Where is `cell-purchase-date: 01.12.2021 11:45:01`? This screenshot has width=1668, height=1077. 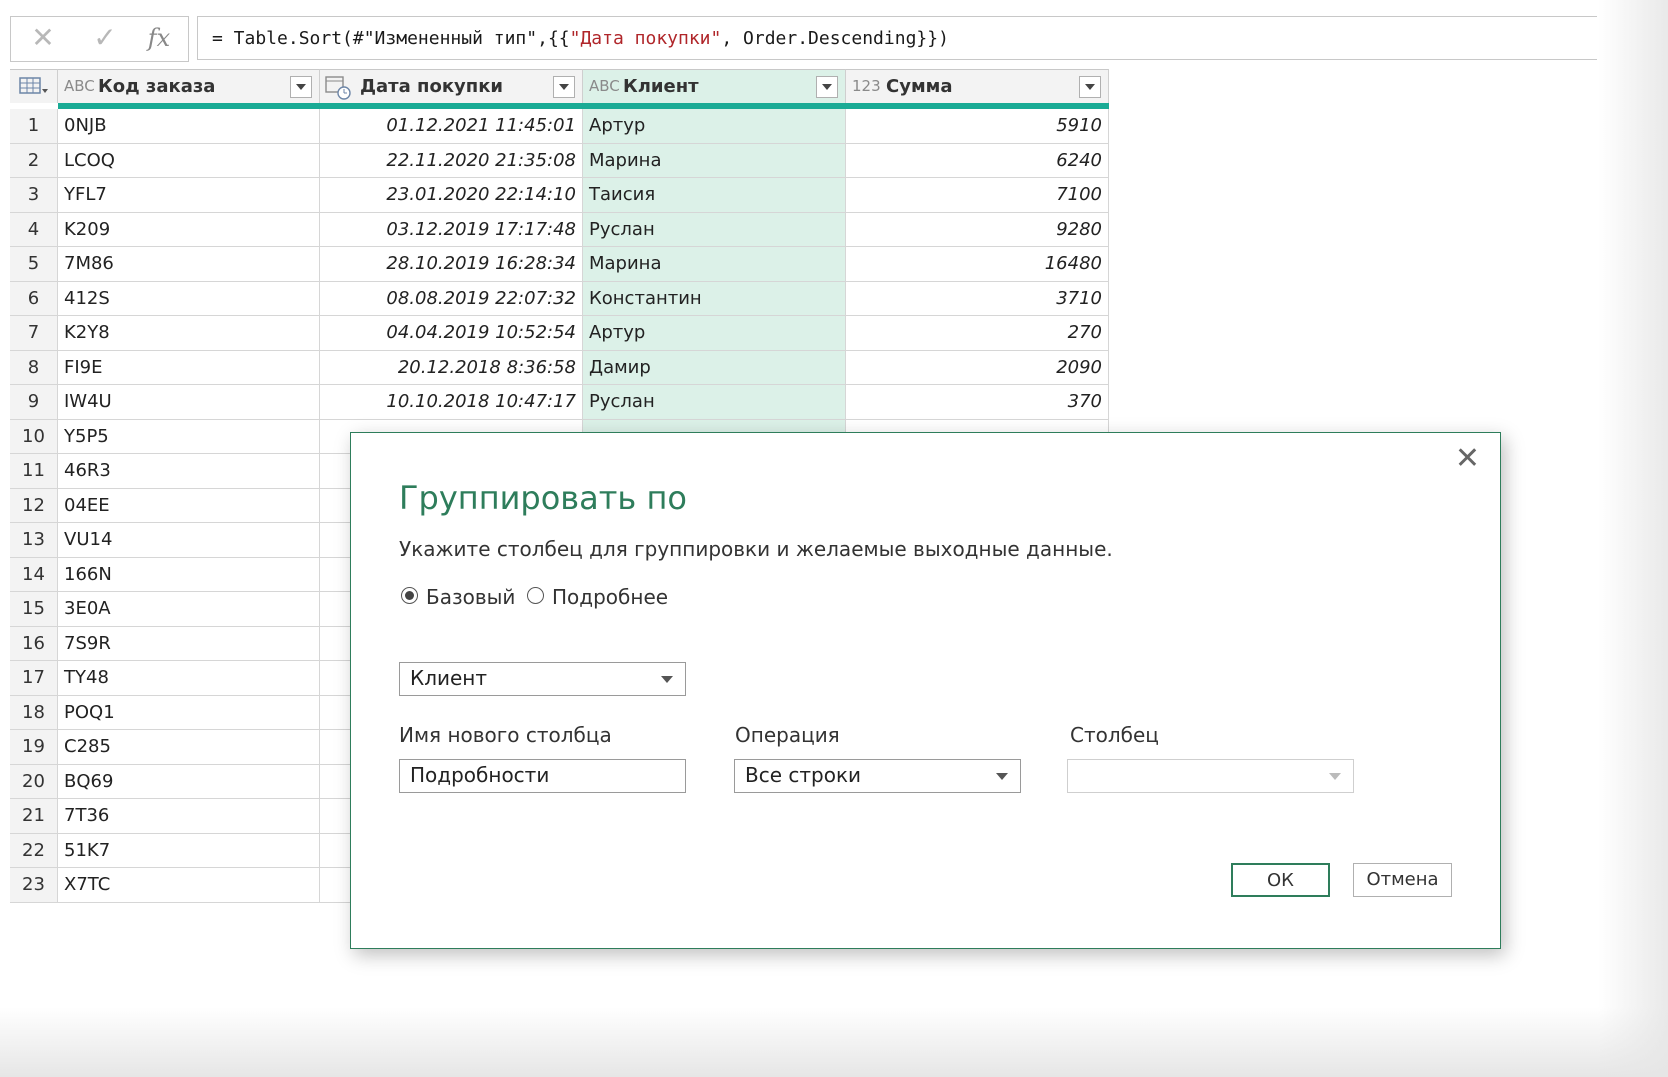
cell-purchase-date: 01.12.2021 11:45:01 is located at coordinates (451, 126).